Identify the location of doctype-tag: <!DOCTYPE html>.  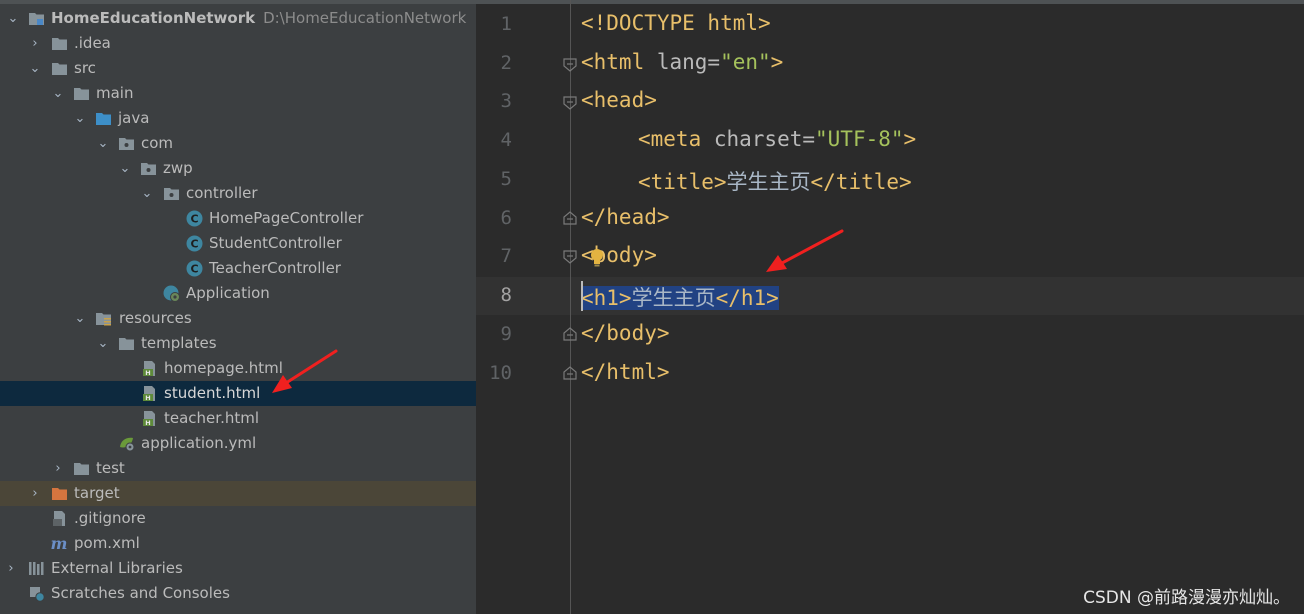
(676, 23).